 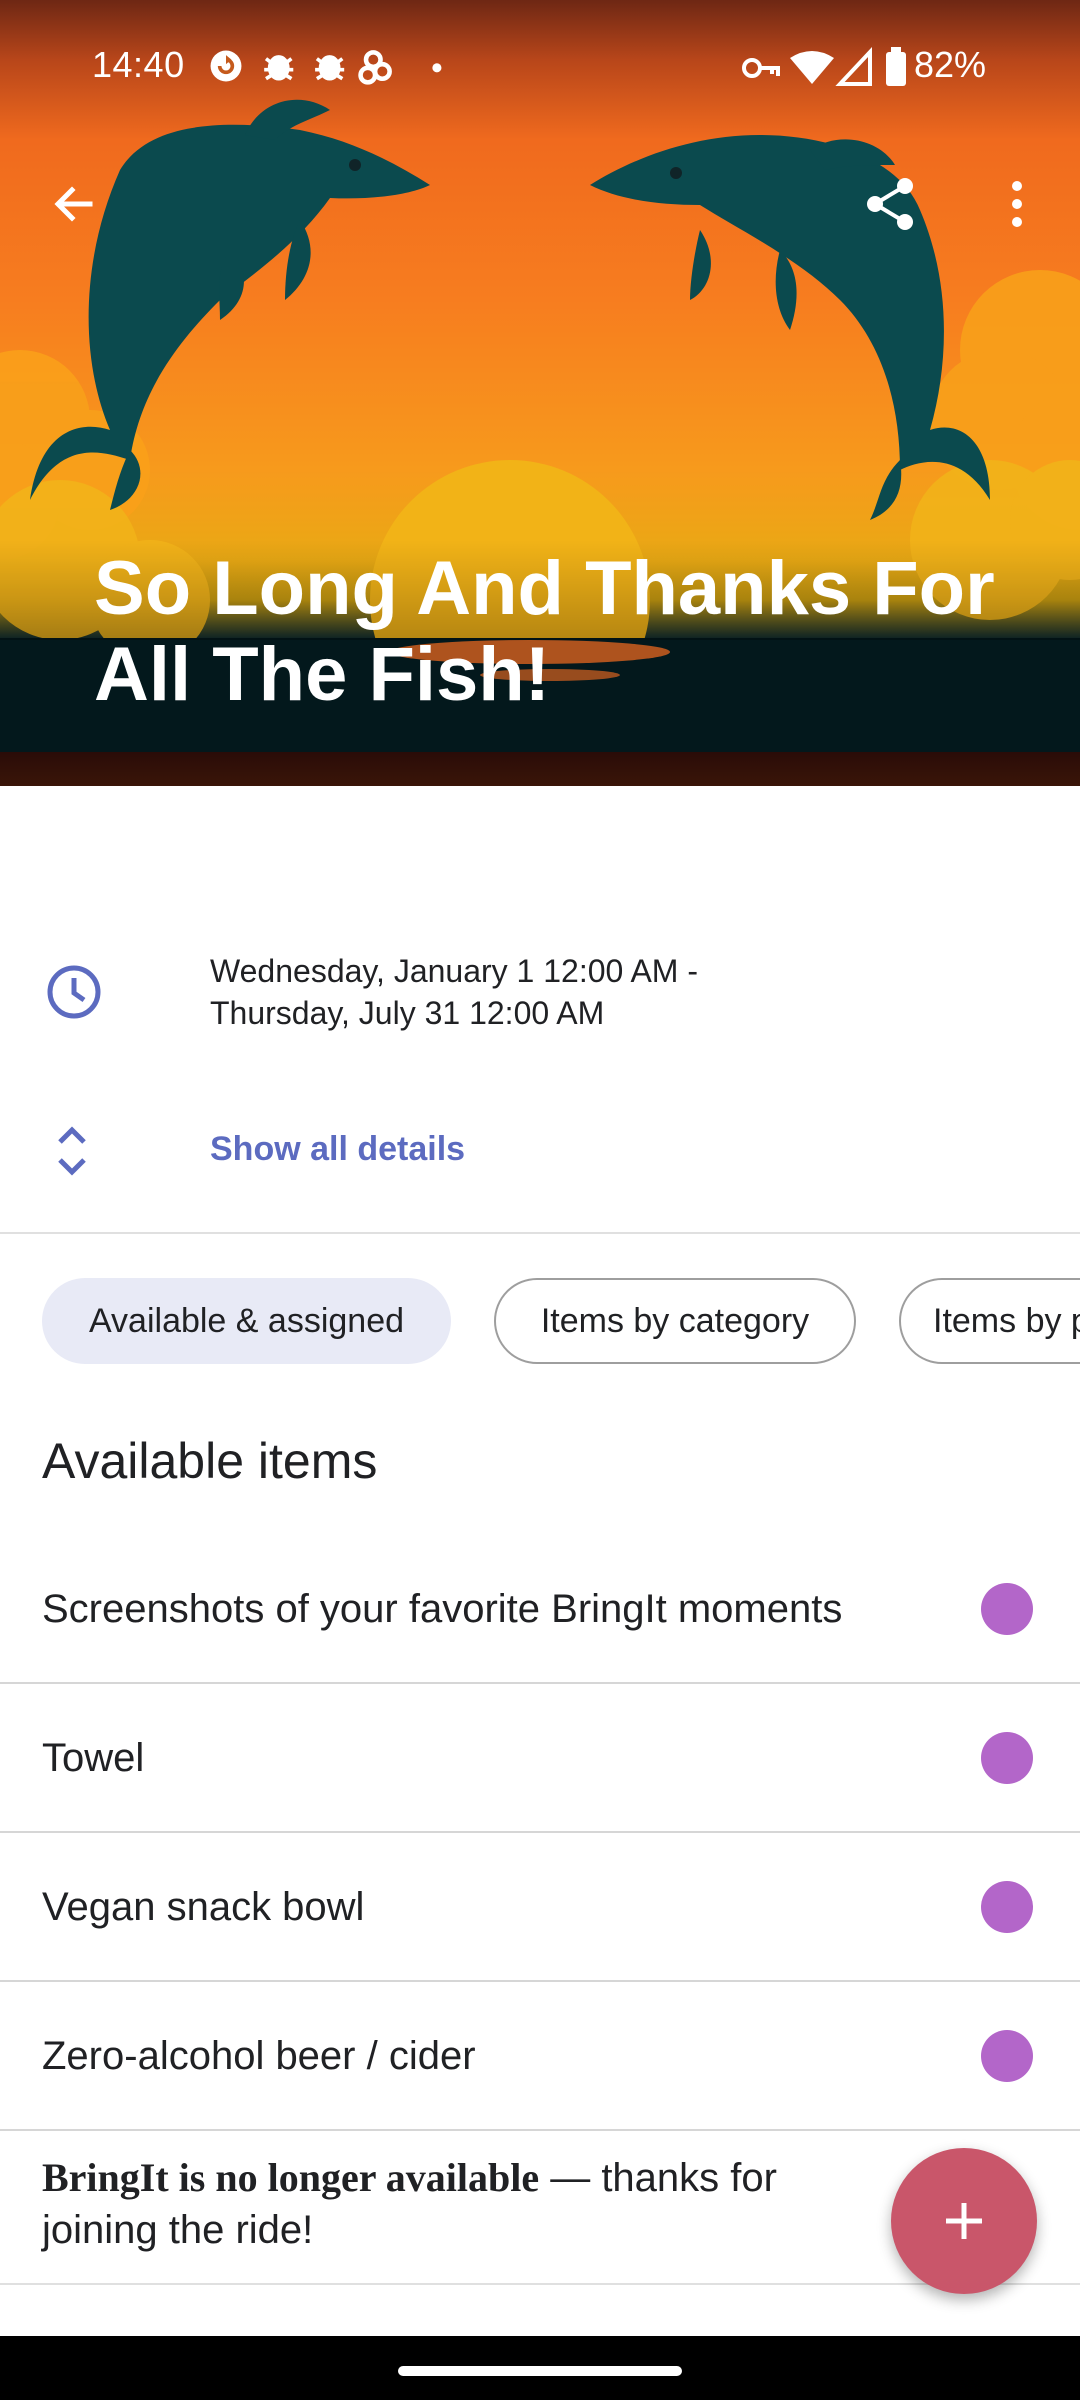 What do you see at coordinates (178, 2230) in the screenshot?
I see `banner-text-line2: joining the ride!` at bounding box center [178, 2230].